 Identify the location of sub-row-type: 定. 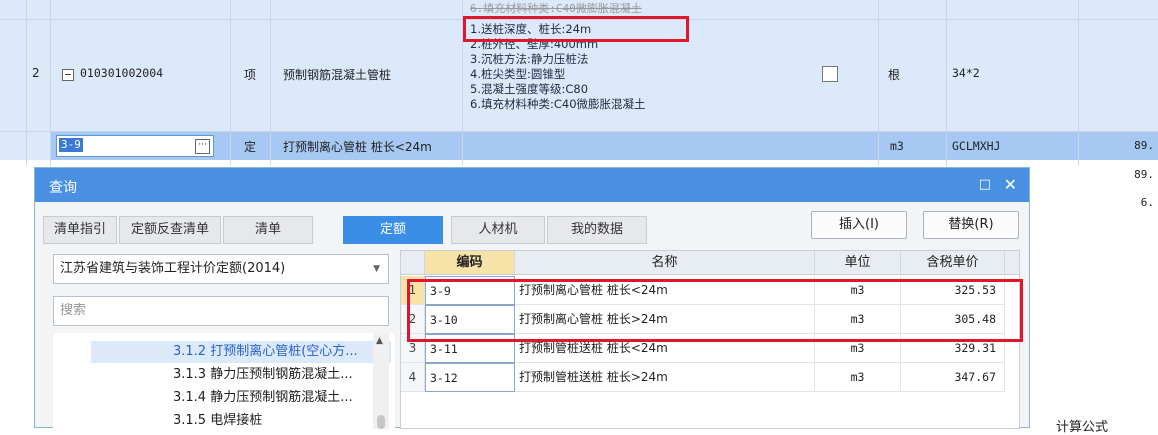
(250, 147).